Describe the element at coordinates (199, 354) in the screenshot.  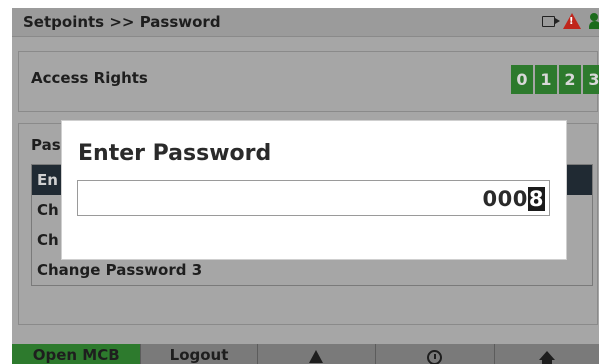
I see `logout-button: Logout` at that location.